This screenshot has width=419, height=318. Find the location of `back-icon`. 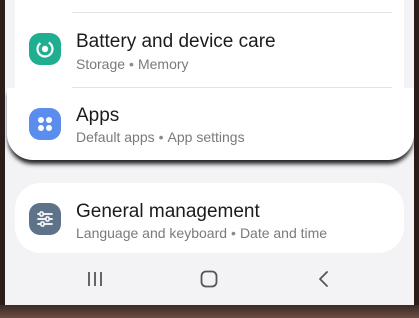

back-icon is located at coordinates (323, 279).